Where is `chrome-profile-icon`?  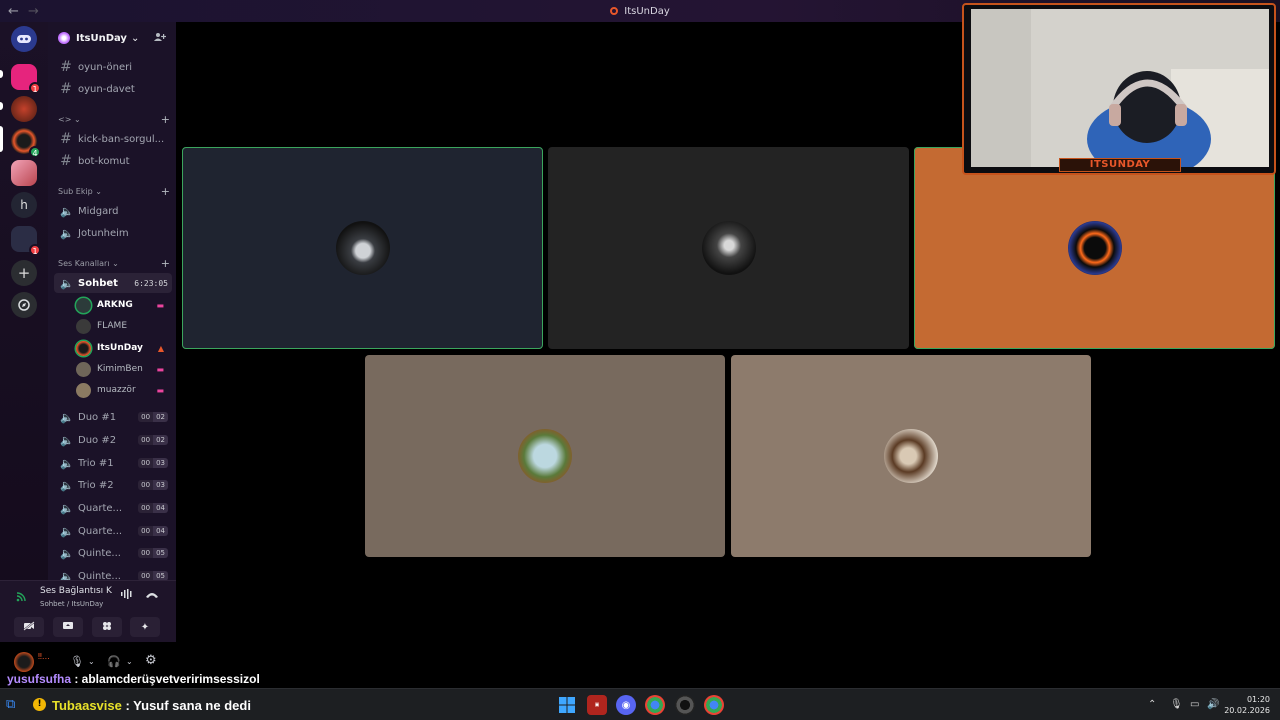
chrome-profile-icon is located at coordinates (714, 705).